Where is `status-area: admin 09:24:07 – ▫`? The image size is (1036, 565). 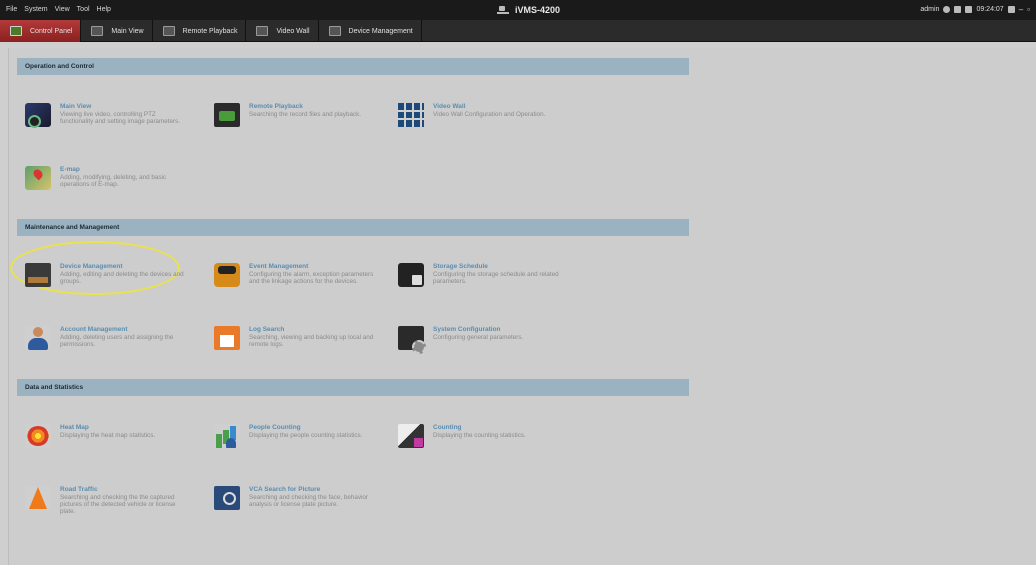
status-area: admin 09:24:07 – ▫ is located at coordinates (975, 9).